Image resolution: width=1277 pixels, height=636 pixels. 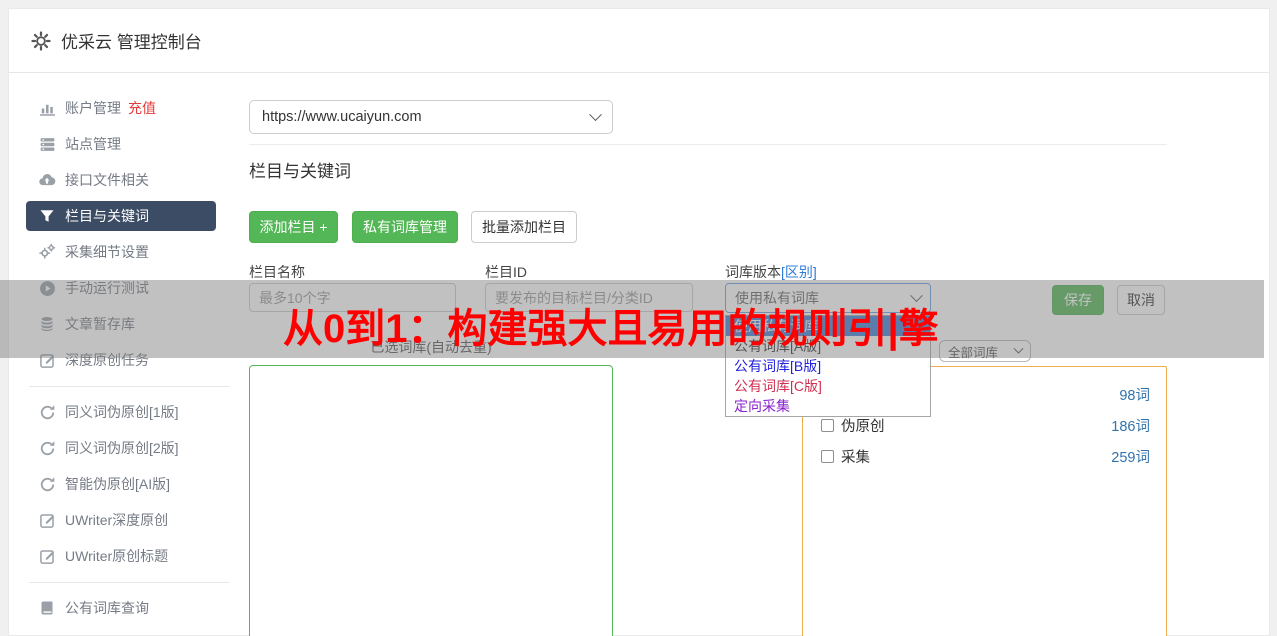 I want to click on dropdown-option: 公有词库[A版], so click(x=828, y=346).